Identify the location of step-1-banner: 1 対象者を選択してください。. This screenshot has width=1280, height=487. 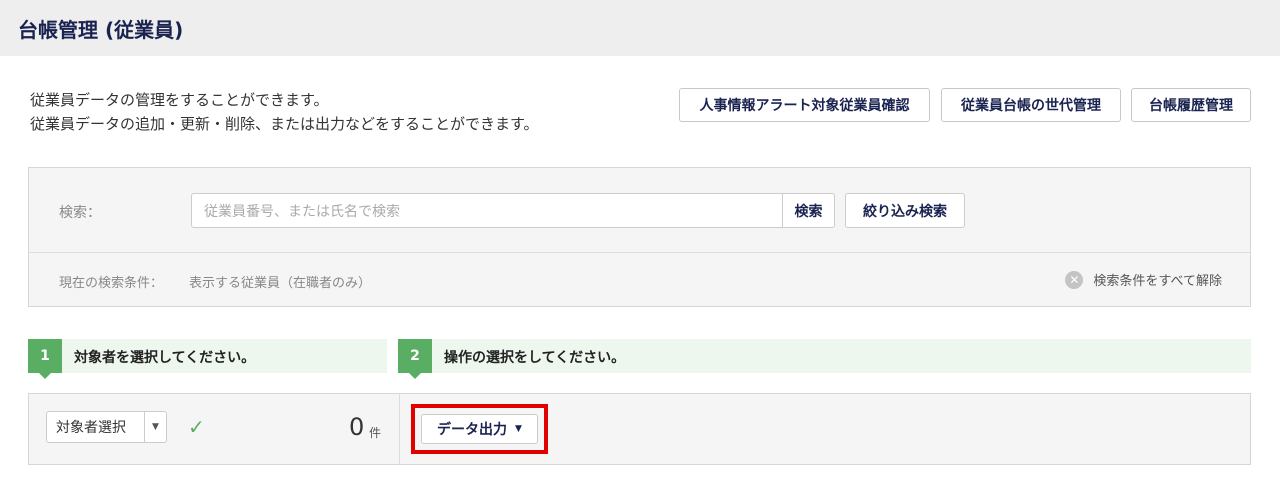
(207, 359).